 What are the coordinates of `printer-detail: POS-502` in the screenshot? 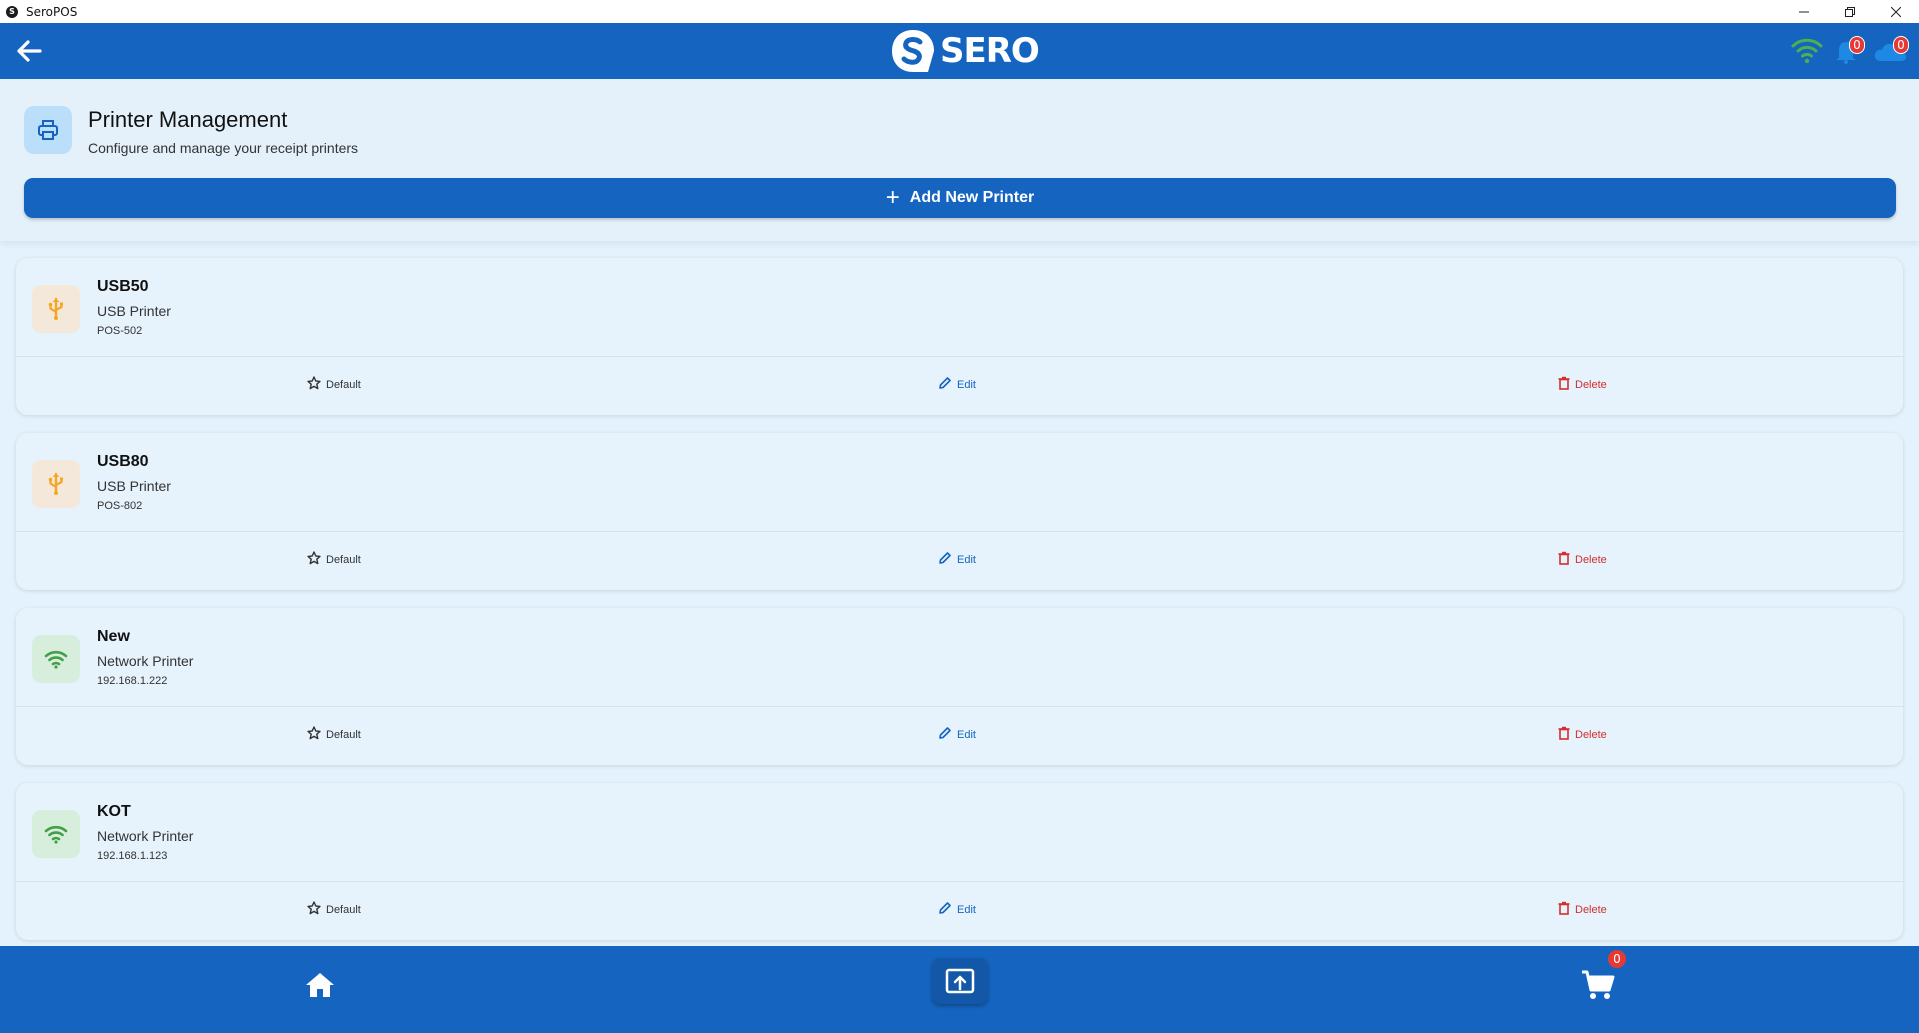 It's located at (120, 331).